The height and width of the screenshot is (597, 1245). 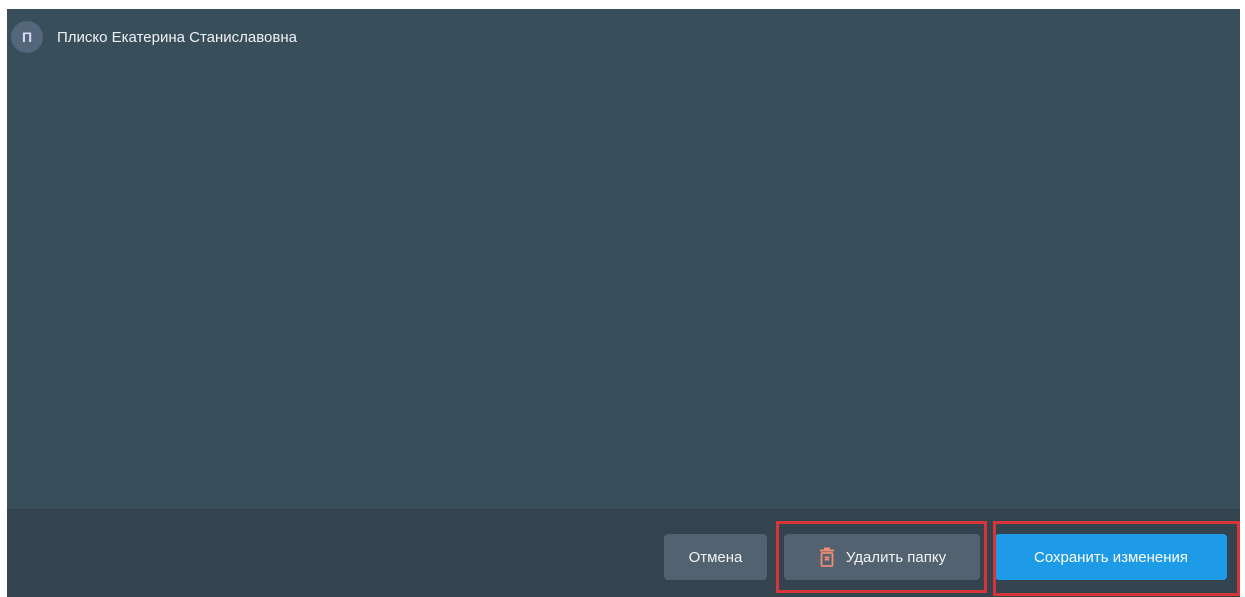 I want to click on cancel-button-label: Отмена, so click(x=715, y=557).